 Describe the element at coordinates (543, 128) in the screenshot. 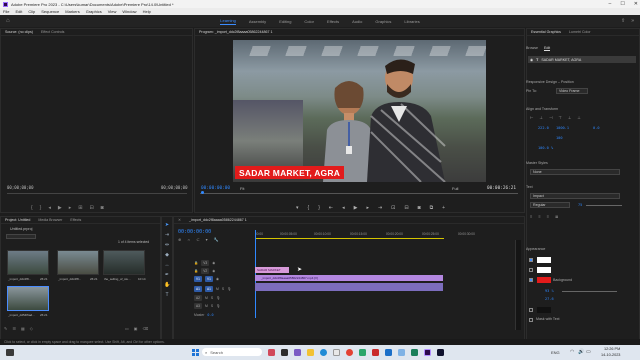

I see `position-x-value: 222.0` at that location.